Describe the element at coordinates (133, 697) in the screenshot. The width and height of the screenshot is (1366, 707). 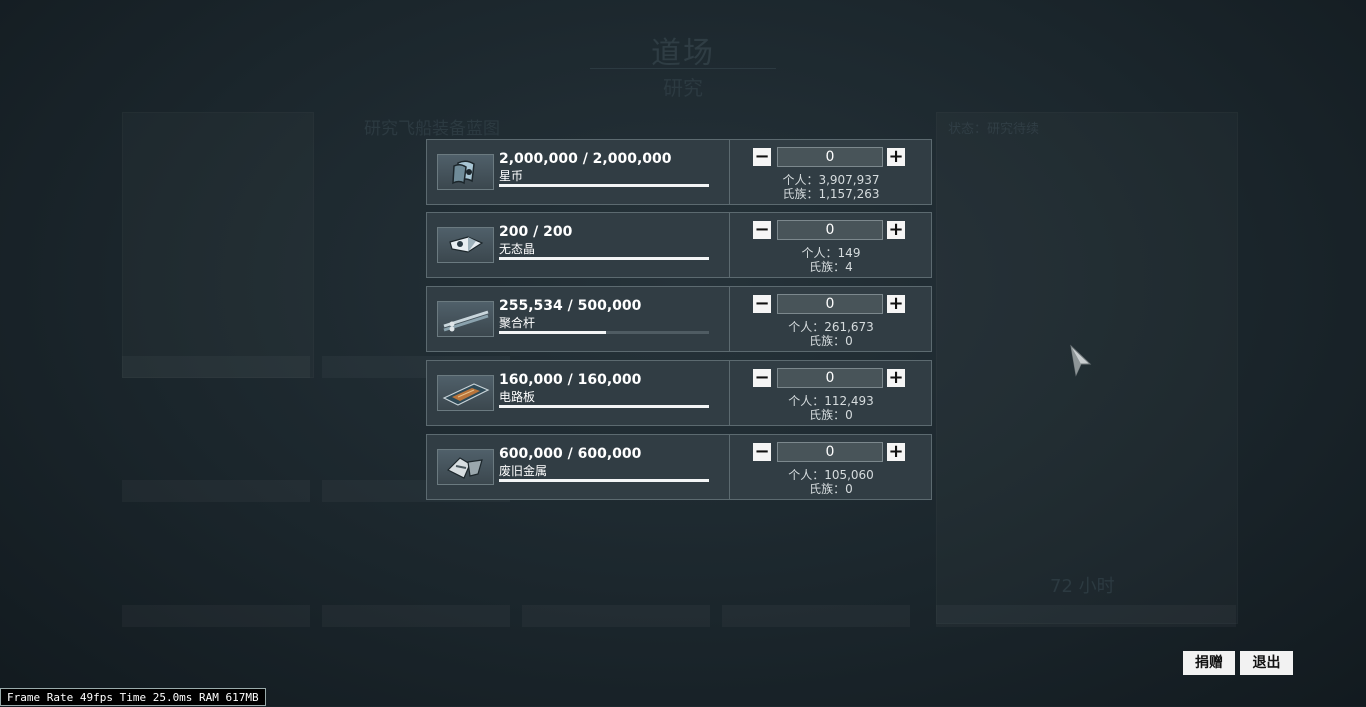
I see `frame-rate-overlay: Frame Rate 49fps Time 25.0ms RAM 617MB` at that location.